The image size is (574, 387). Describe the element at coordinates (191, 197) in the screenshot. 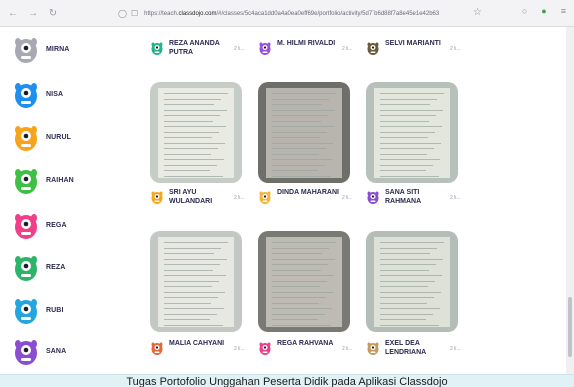

I see `poster-name: SRI AYU WULANDARI` at that location.